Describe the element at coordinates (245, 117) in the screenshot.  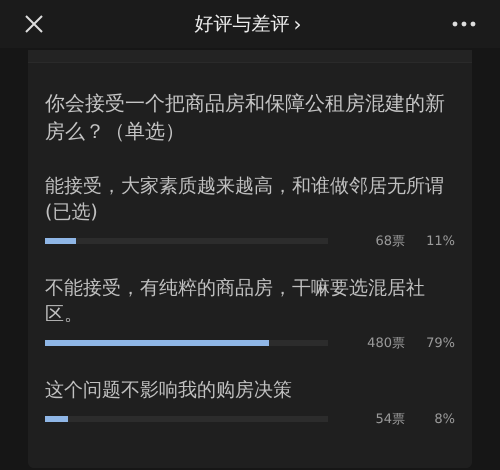
I see `poll-question: 你会接受一个把商品房和保障公租房混建的新房么？（单选）` at that location.